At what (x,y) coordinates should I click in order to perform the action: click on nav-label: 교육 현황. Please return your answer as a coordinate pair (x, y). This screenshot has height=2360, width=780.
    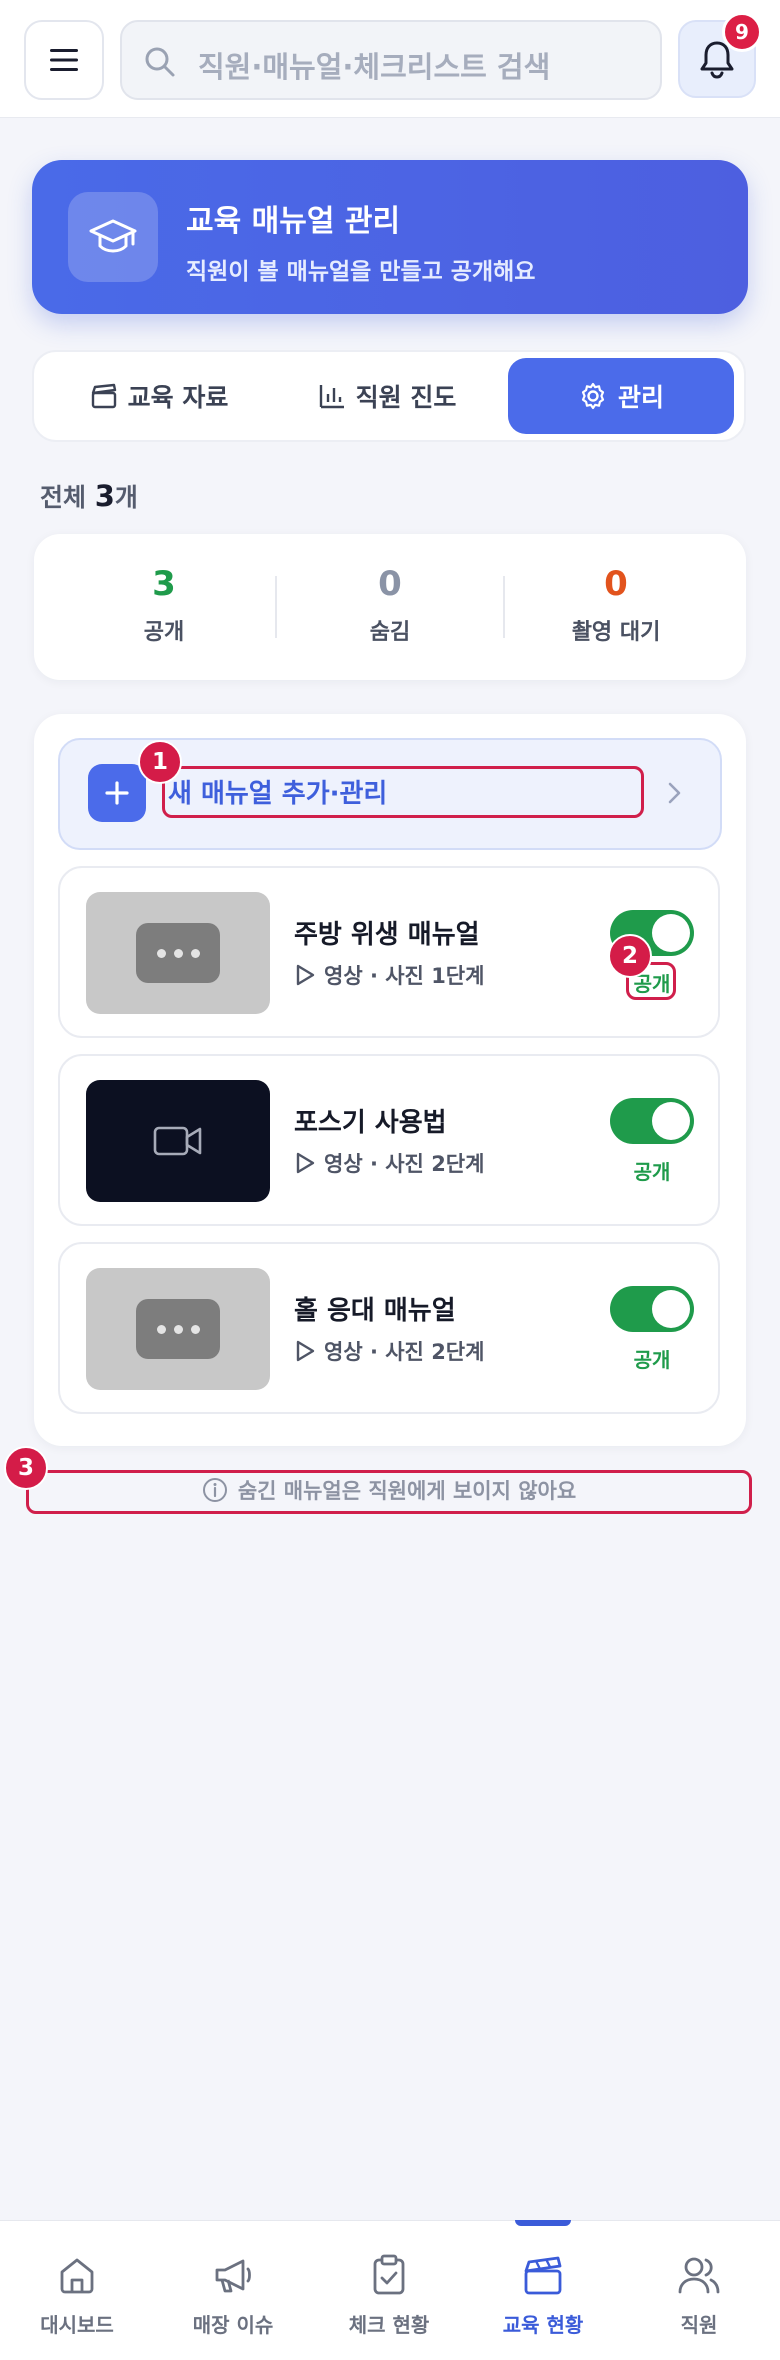
    Looking at the image, I should click on (543, 2325).